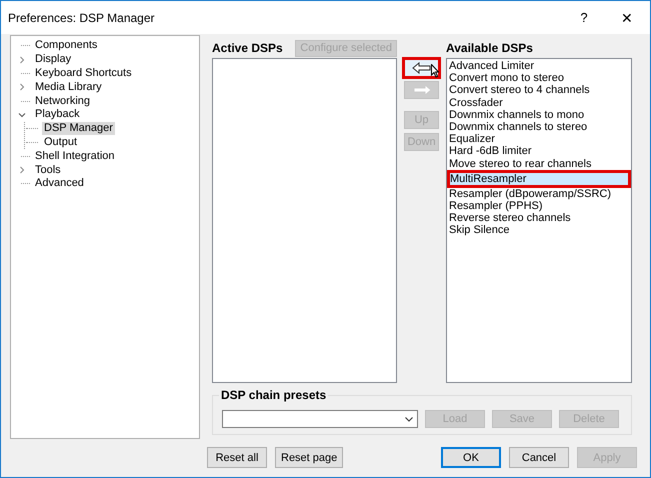 The image size is (651, 478). I want to click on list-item: Convert mono to stereo, so click(539, 78).